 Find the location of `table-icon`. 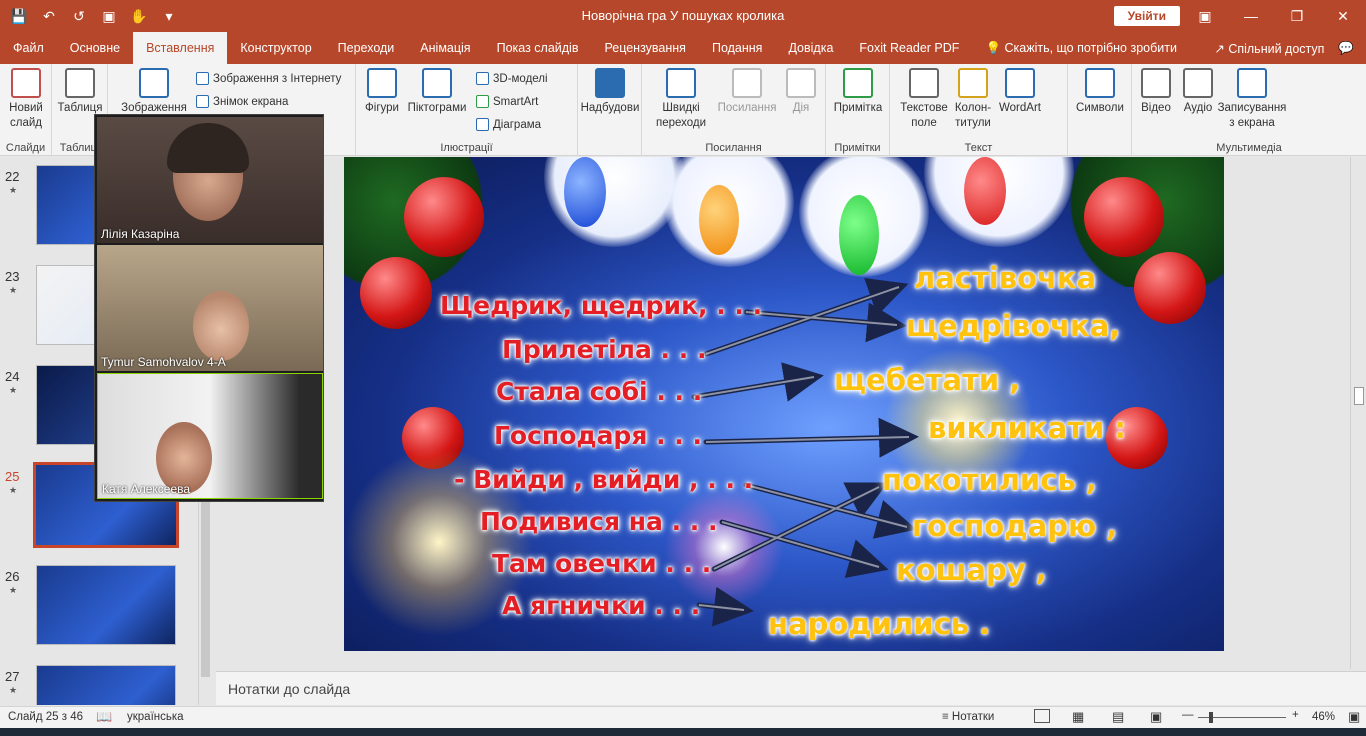

table-icon is located at coordinates (80, 83).